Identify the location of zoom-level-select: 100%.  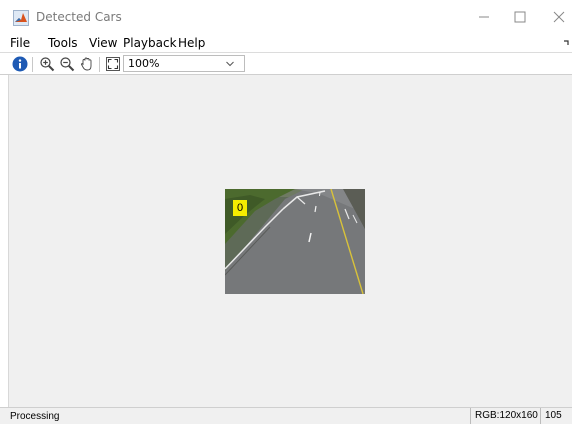
(184, 63).